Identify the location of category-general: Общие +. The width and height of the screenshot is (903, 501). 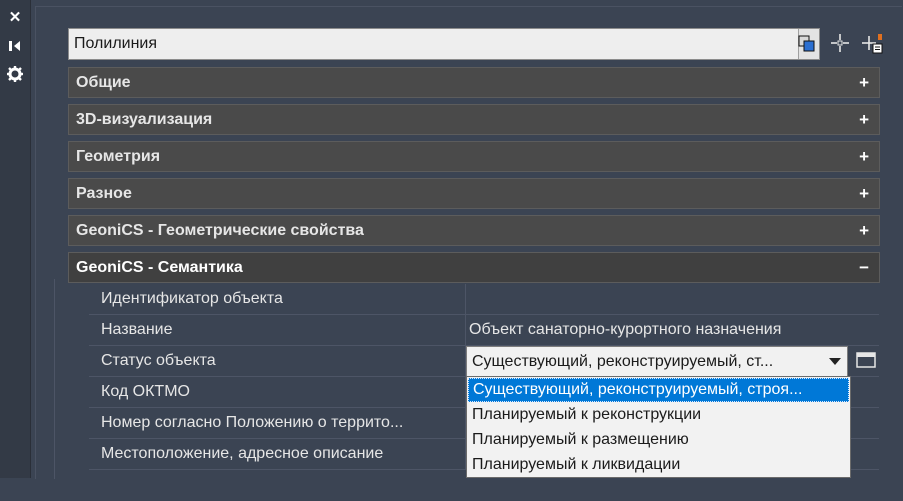
(474, 82).